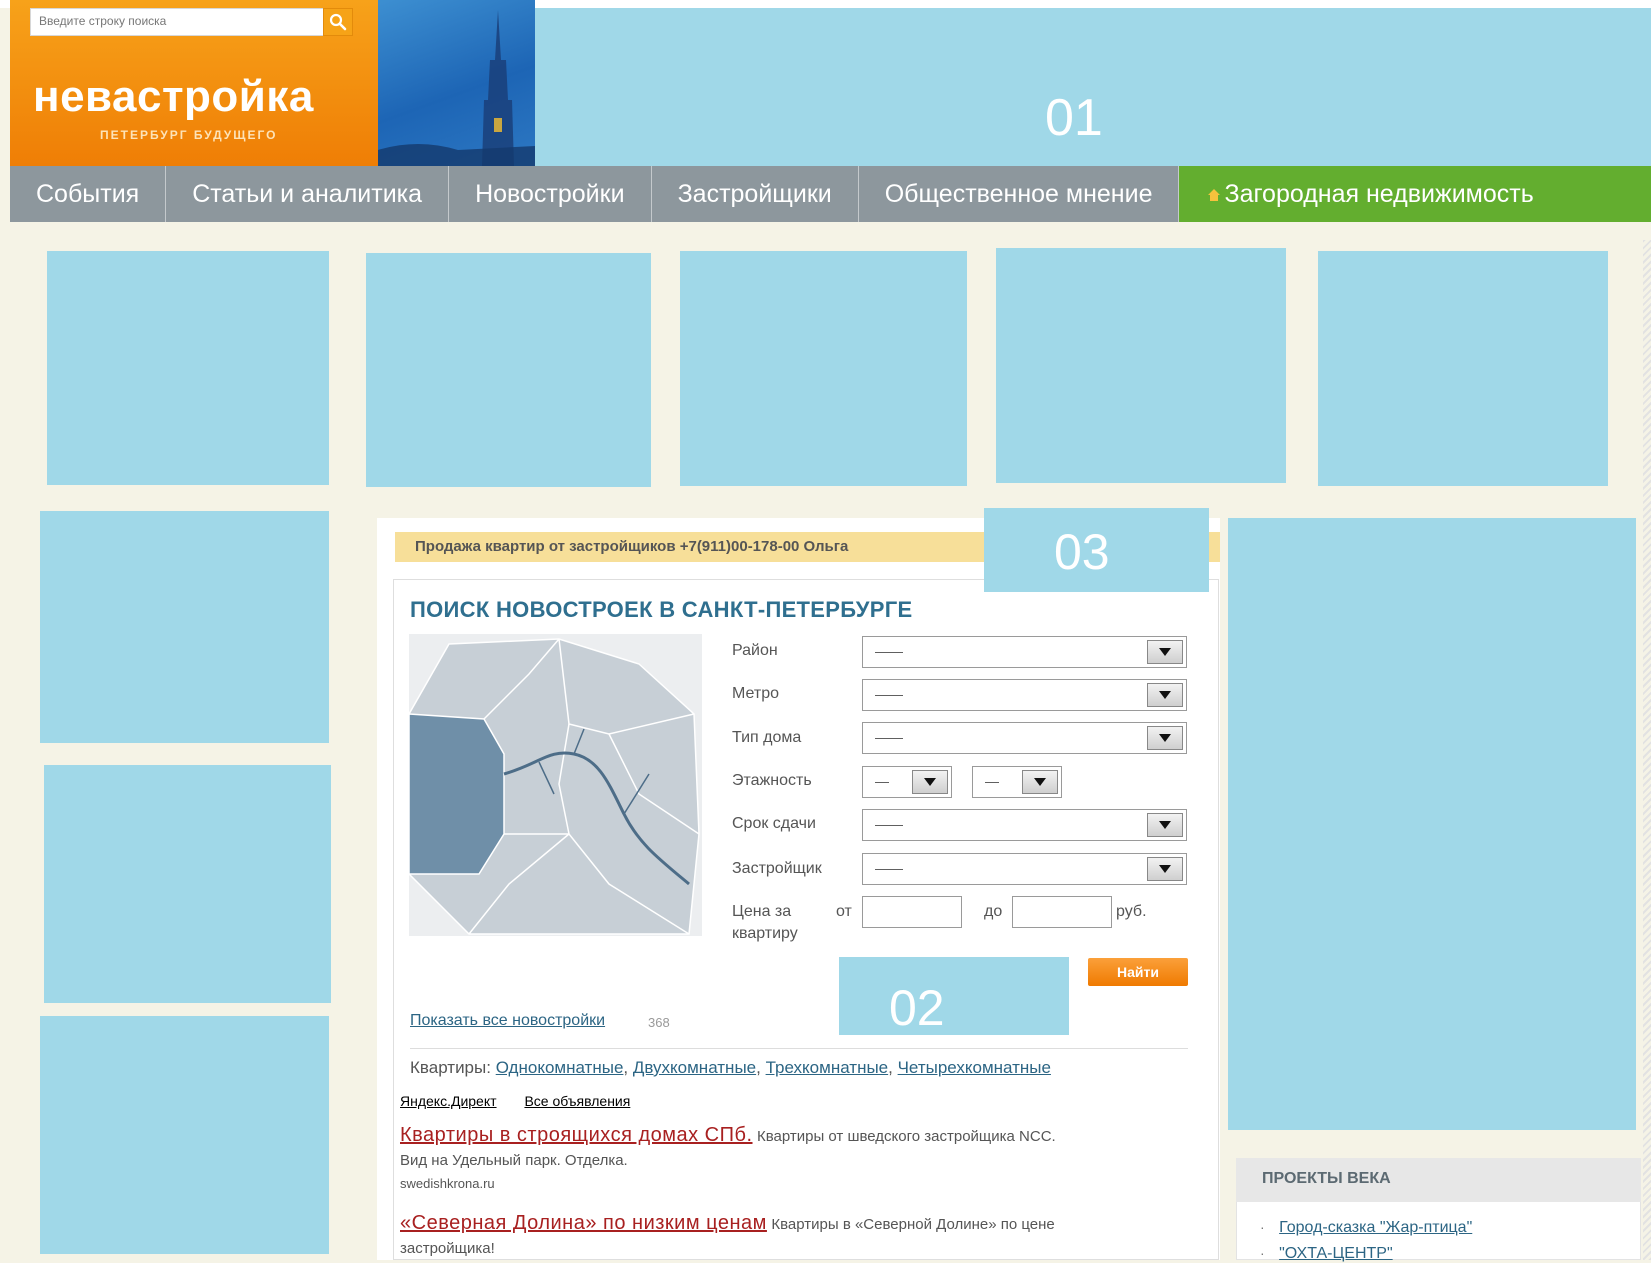  I want to click on apartment-type-link: Трехкомнатные, so click(827, 1067).